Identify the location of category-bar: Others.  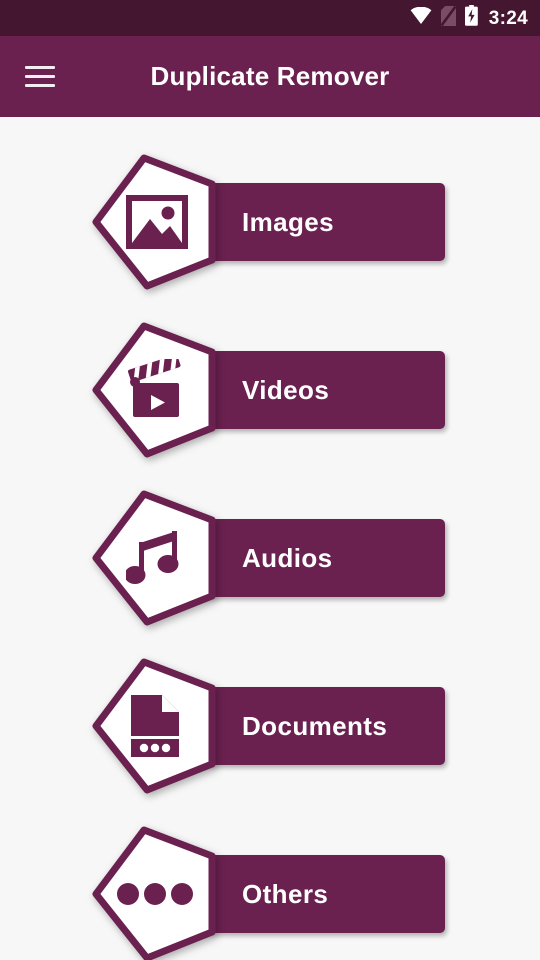
(312, 894).